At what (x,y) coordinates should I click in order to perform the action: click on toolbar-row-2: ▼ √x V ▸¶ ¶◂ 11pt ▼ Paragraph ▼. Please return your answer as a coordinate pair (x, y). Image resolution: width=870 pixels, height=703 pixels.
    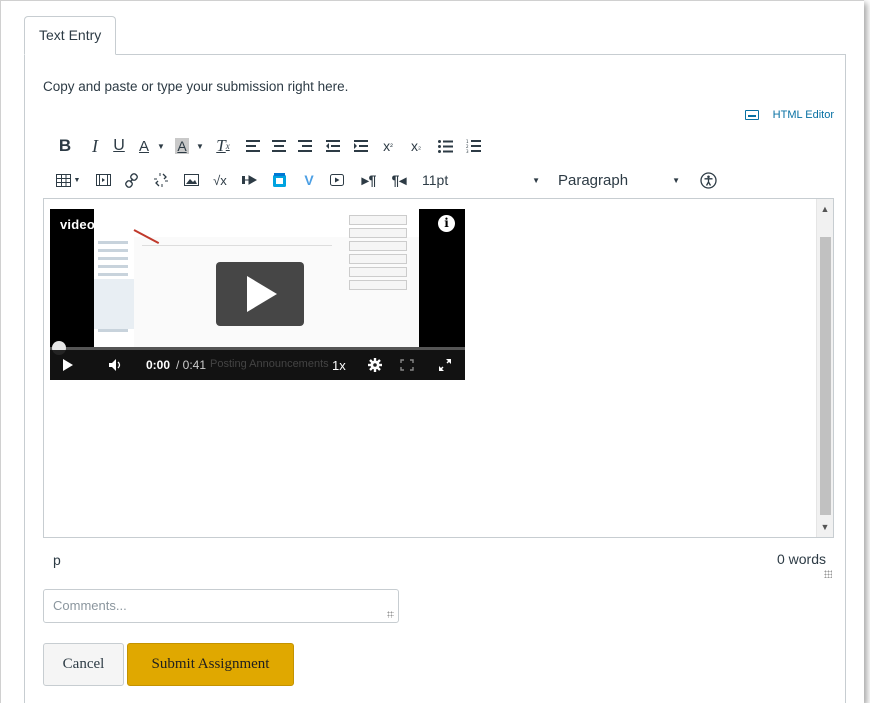
    Looking at the image, I should click on (386, 180).